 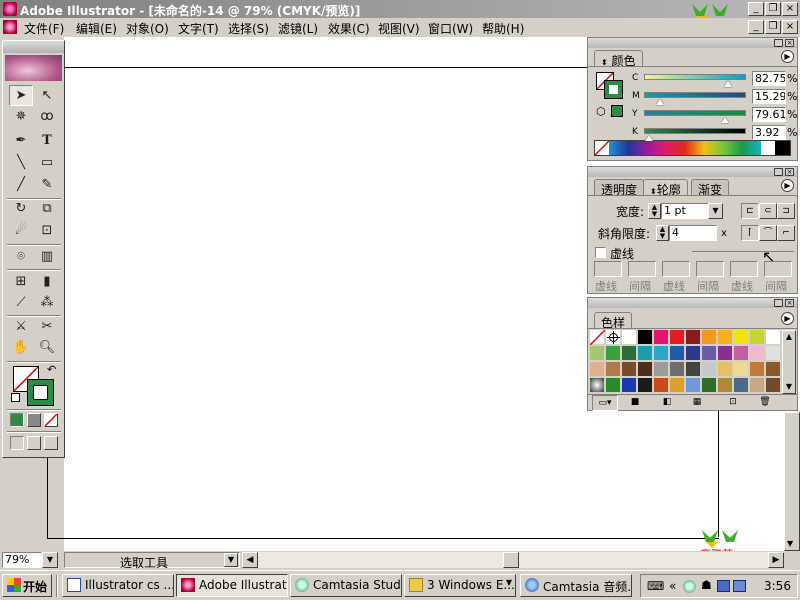 I want to click on illustrator-app-icon, so click(x=10, y=9).